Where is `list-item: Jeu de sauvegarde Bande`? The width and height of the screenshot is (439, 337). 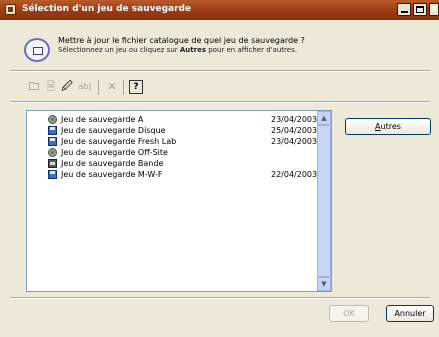 list-item: Jeu de sauvegarde Bande is located at coordinates (172, 163).